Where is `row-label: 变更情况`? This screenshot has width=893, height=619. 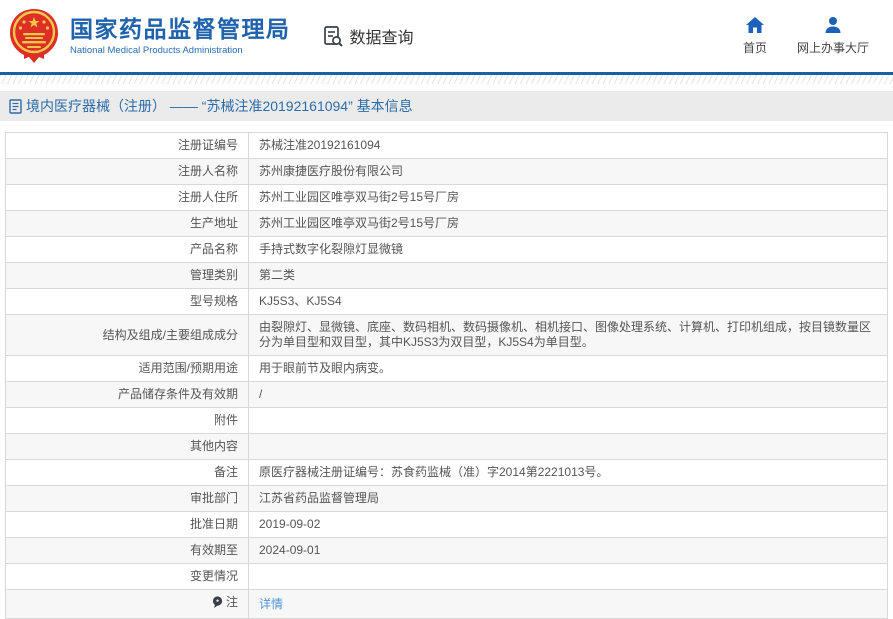
row-label: 变更情况 is located at coordinates (213, 576).